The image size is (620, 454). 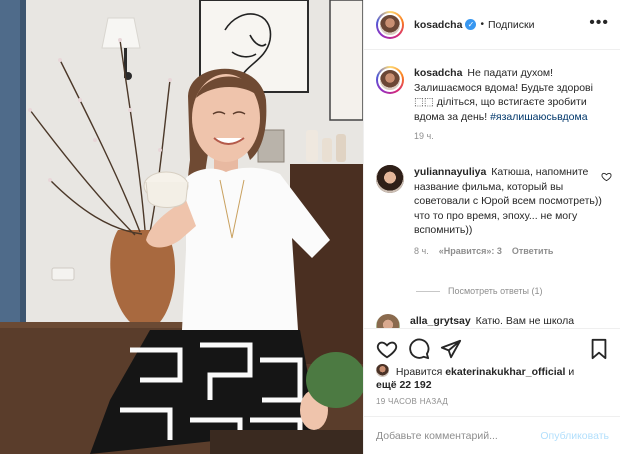 What do you see at coordinates (599, 23) in the screenshot?
I see `more-options-icon: •••` at bounding box center [599, 23].